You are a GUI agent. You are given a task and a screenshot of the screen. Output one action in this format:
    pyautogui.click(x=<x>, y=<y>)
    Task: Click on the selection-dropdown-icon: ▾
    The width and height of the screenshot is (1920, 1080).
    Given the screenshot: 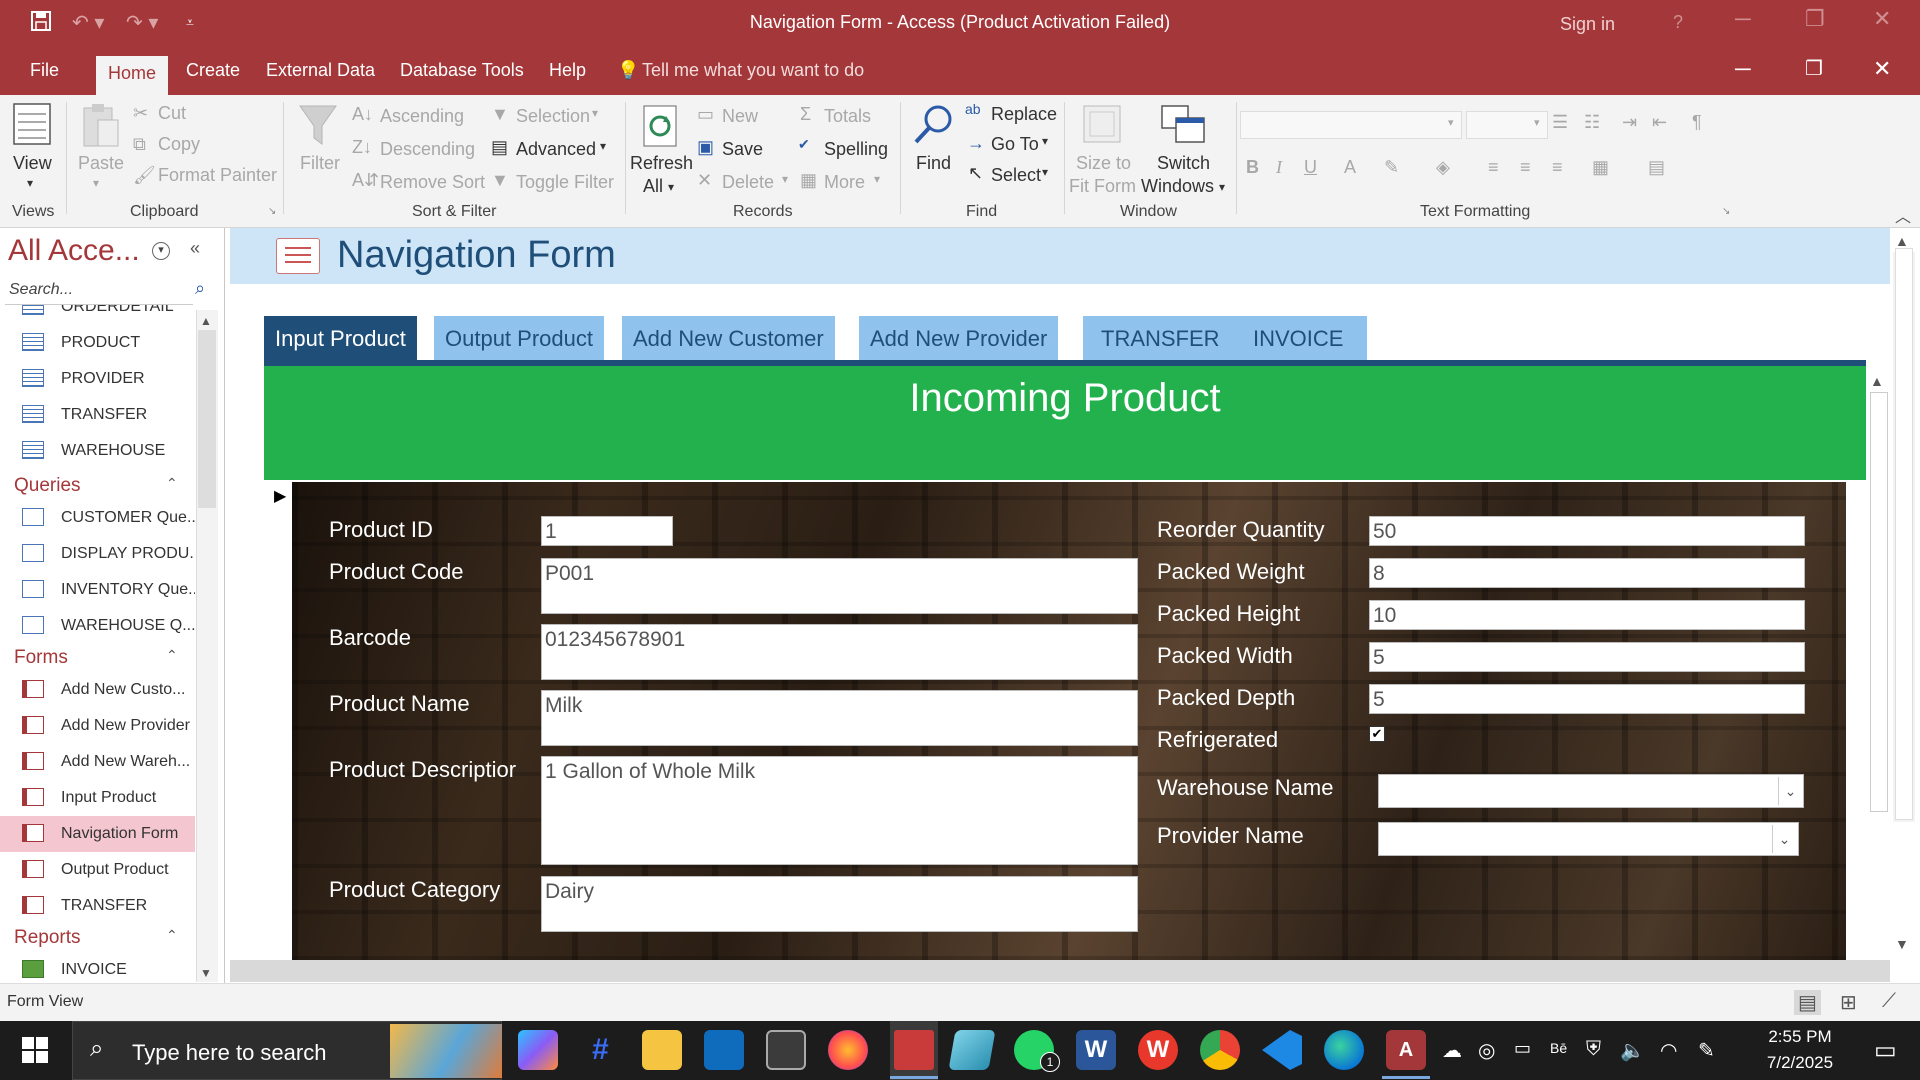 What is the action you would take?
    pyautogui.click(x=595, y=113)
    